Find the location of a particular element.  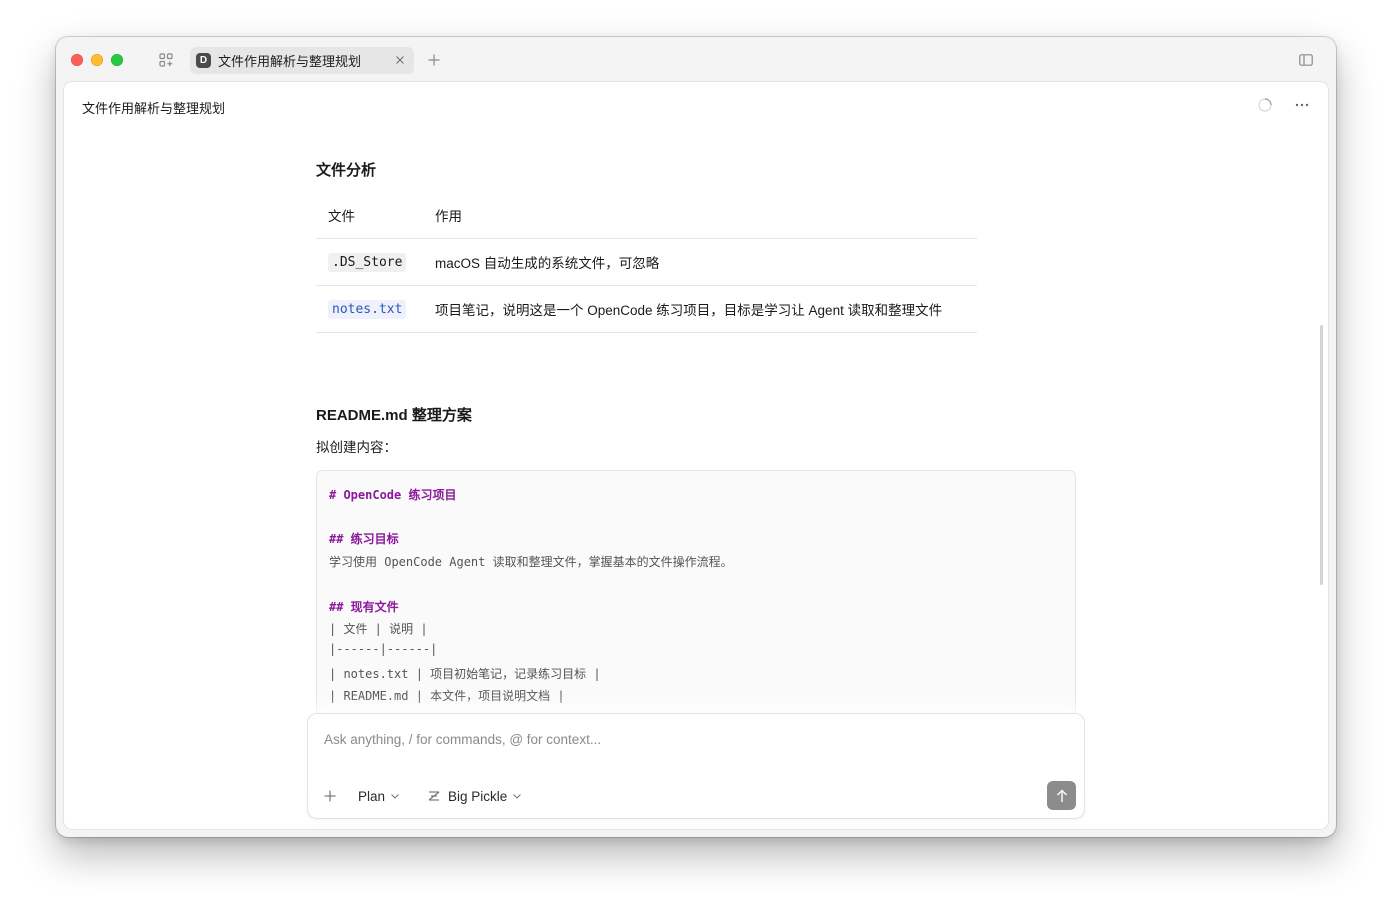

code-line: | notes.txt | 项目初始笔记，记录练习目标 | is located at coordinates (465, 674).